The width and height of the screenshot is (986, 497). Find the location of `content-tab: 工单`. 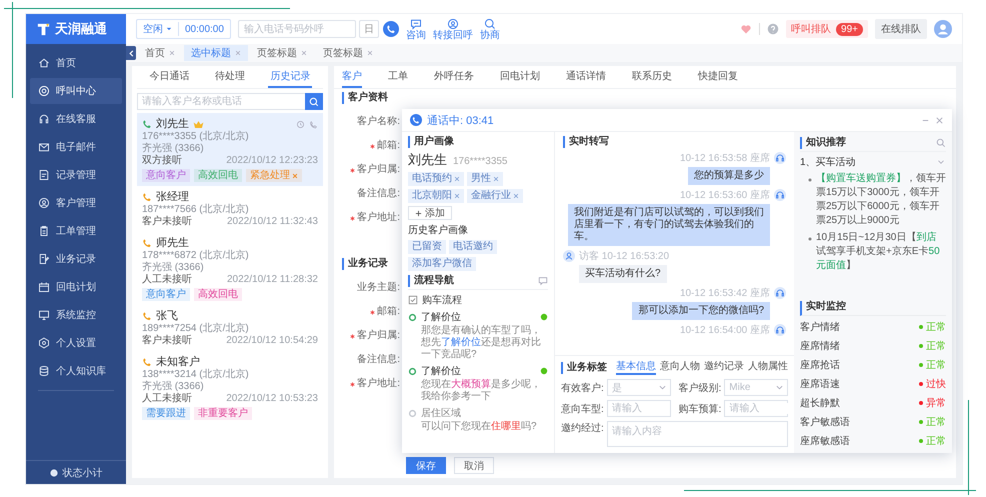

content-tab: 工单 is located at coordinates (398, 77).